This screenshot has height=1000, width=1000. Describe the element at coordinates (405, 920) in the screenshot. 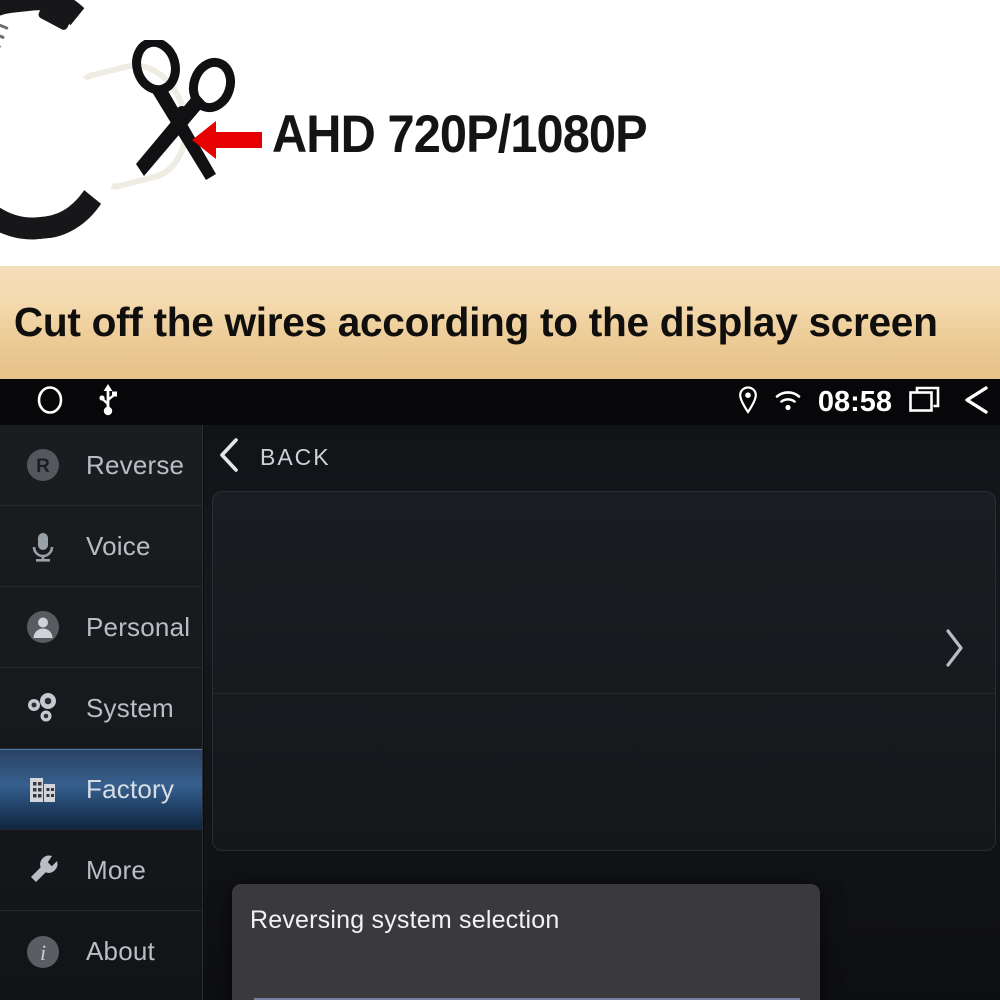

I see `dialog-title: Reversing system selection` at that location.